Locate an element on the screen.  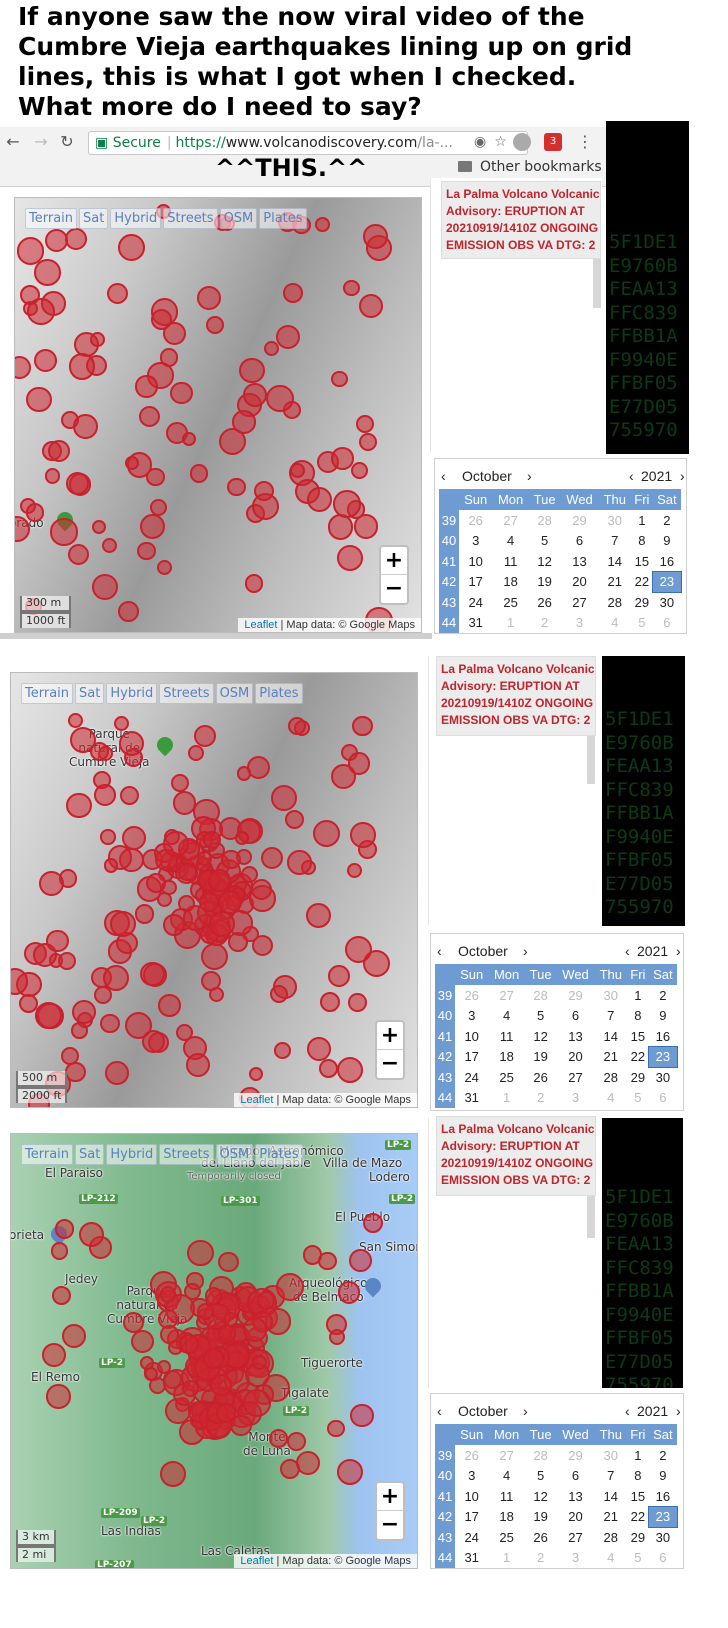
calendar-day: 19 is located at coordinates (541, 1057).